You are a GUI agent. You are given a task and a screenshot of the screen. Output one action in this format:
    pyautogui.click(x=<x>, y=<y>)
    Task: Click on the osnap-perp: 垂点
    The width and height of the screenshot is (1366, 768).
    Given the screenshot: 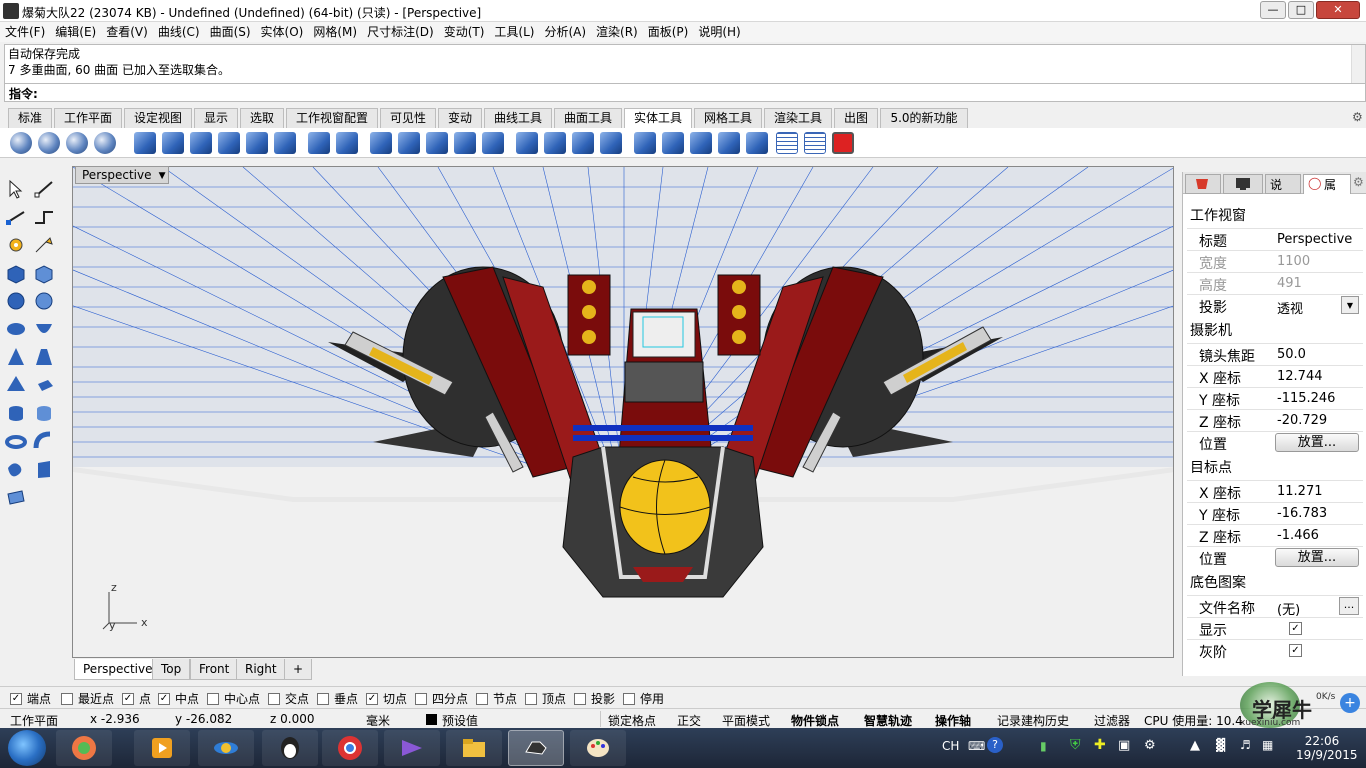 What is the action you would take?
    pyautogui.click(x=337, y=698)
    